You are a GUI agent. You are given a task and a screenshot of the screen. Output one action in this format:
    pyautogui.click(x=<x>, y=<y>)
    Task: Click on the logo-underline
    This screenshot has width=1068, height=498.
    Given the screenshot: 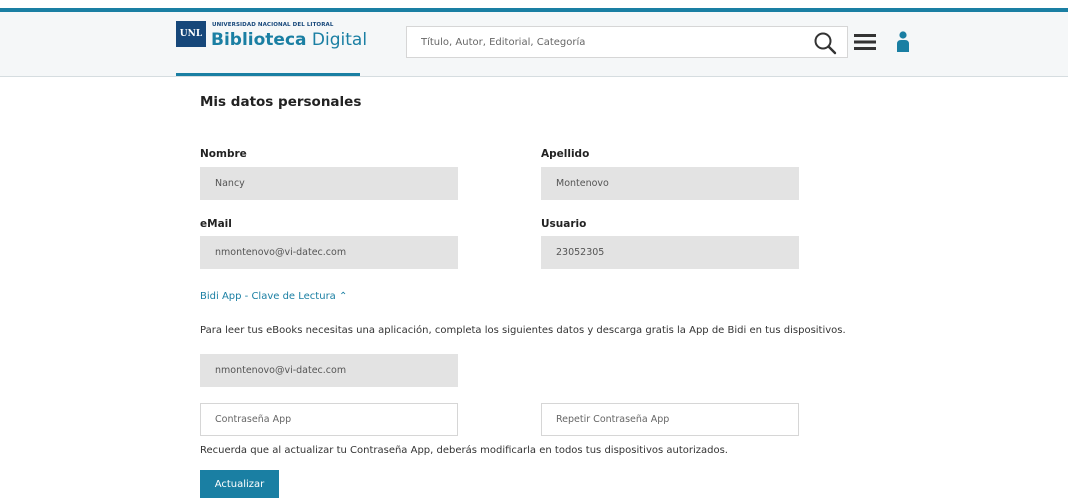 What is the action you would take?
    pyautogui.click(x=268, y=74)
    